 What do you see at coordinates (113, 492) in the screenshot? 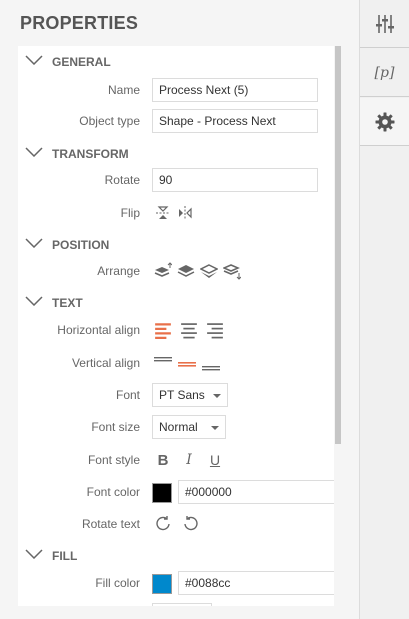
I see `font-color-label: Font color` at bounding box center [113, 492].